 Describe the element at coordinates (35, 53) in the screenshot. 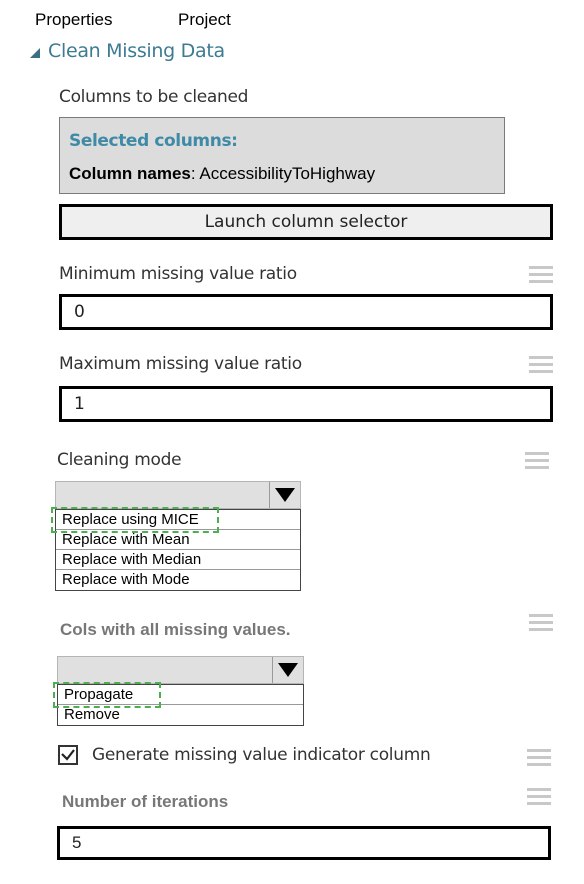

I see `collapse-triangle-icon` at that location.